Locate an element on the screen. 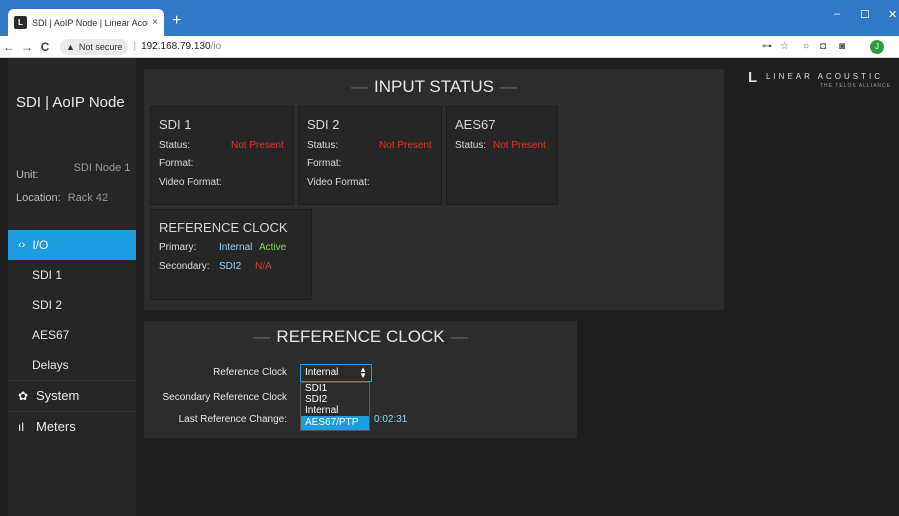  back-icon: ← is located at coordinates (9, 47).